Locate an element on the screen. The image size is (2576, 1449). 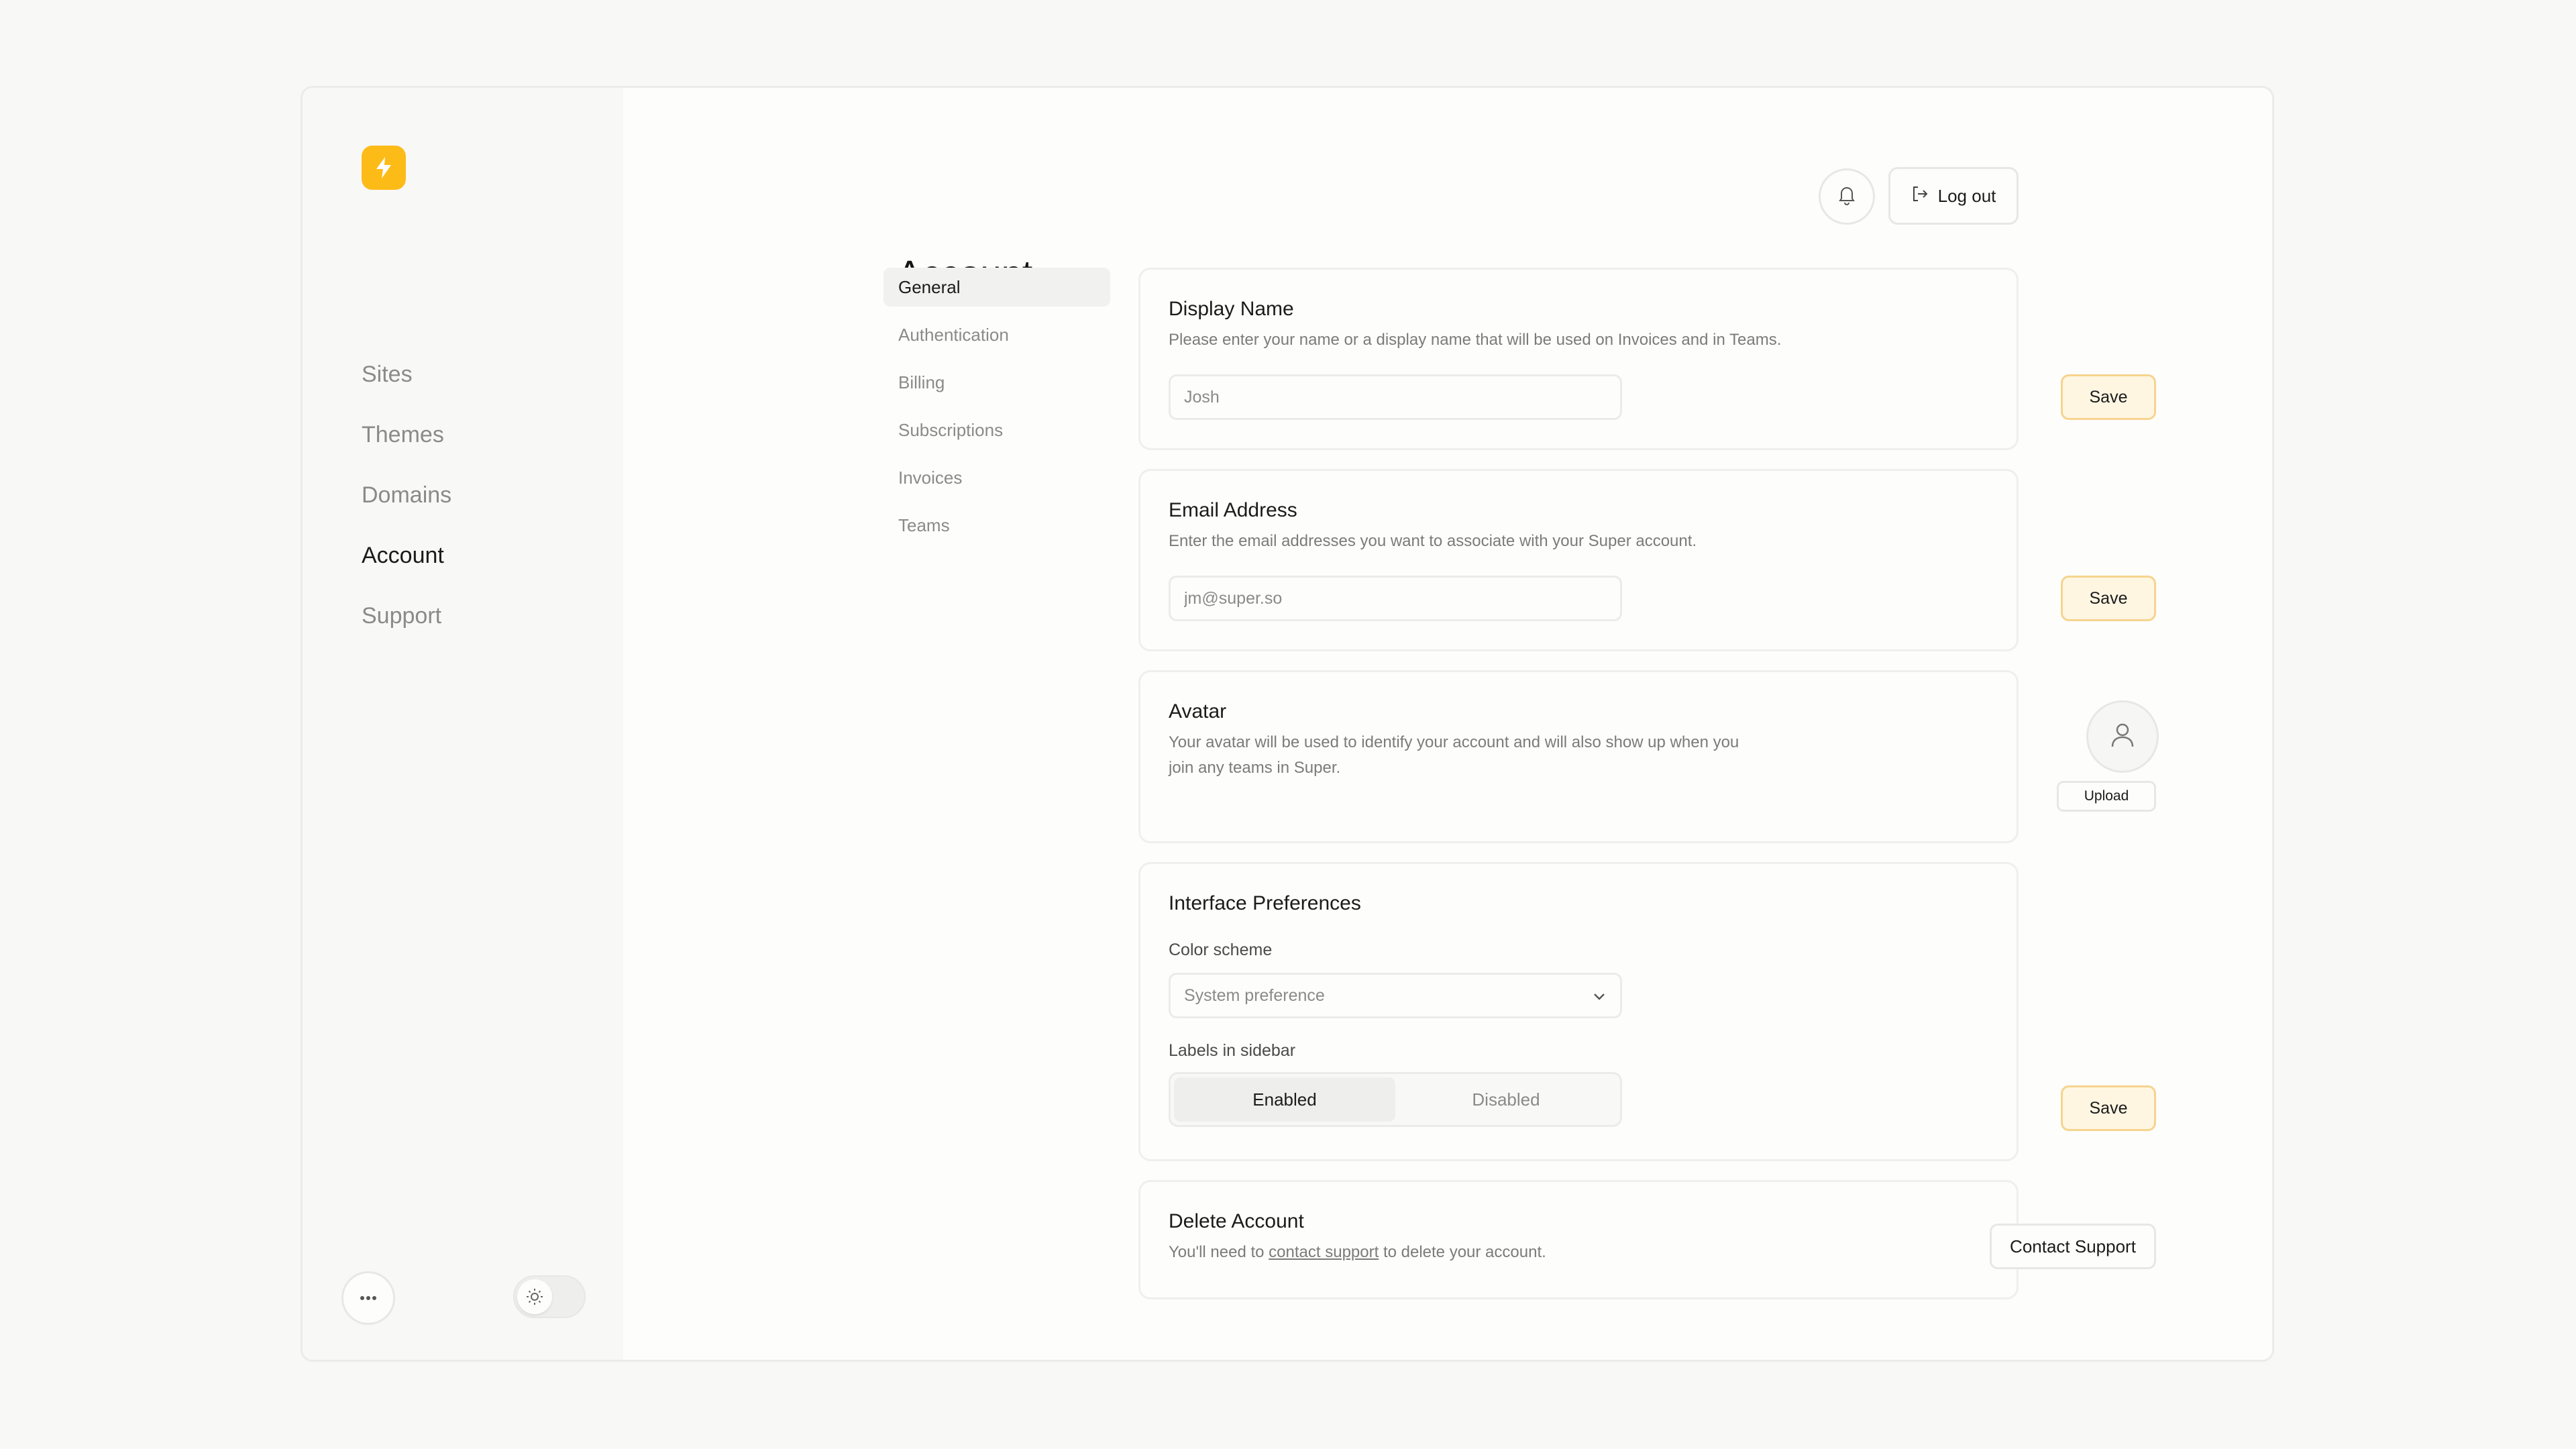
contact-support-button: Contact Support is located at coordinates (2073, 1246).